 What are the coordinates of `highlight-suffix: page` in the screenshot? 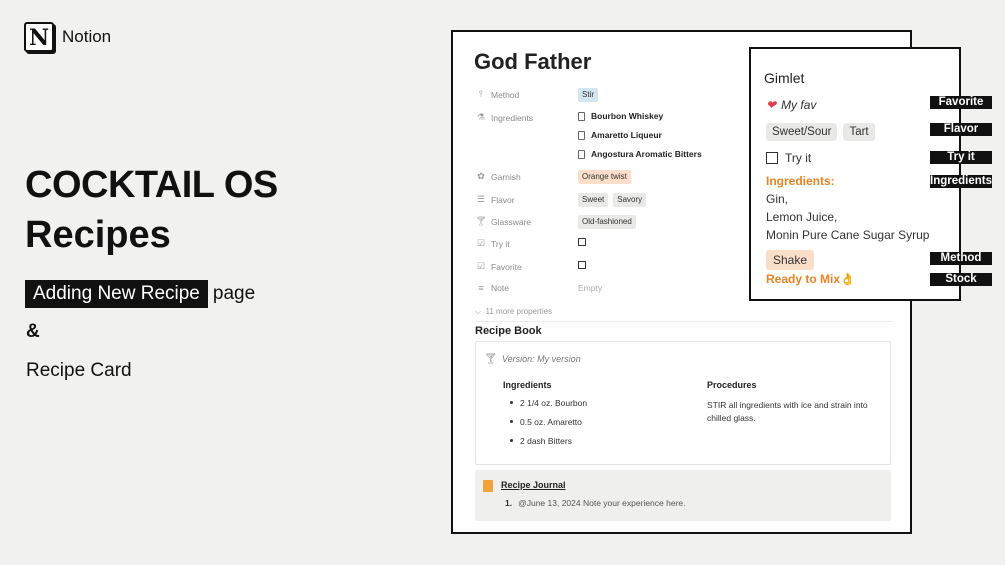 It's located at (234, 293).